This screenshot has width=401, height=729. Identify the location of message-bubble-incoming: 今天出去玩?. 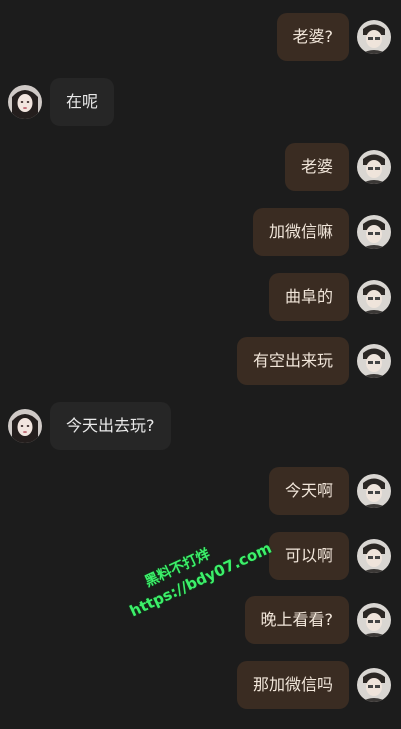
(110, 426).